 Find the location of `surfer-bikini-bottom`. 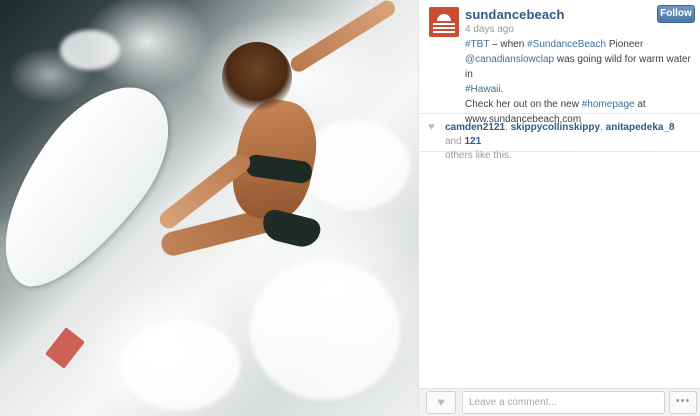

surfer-bikini-bottom is located at coordinates (291, 229).